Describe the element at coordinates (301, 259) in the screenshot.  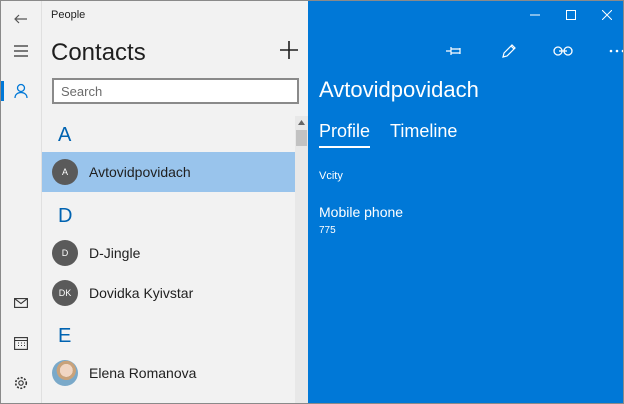
I see `contact-list-scrollbar` at that location.